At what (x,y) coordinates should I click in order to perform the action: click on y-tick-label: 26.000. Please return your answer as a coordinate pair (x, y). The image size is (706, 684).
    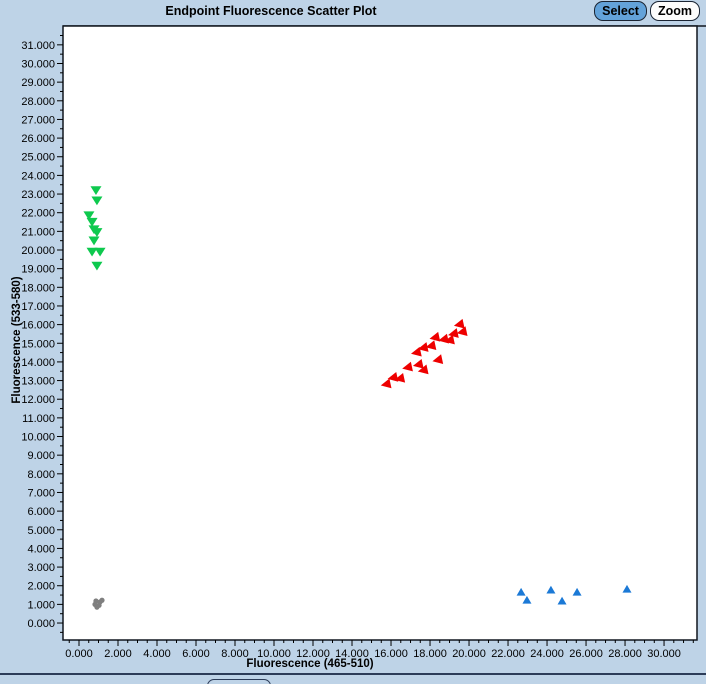
    Looking at the image, I should click on (38, 139).